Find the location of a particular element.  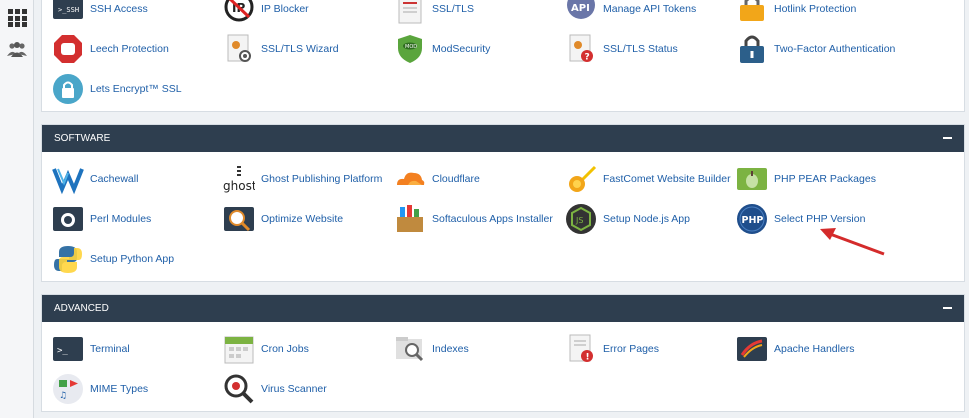

users-icon is located at coordinates (17, 49).